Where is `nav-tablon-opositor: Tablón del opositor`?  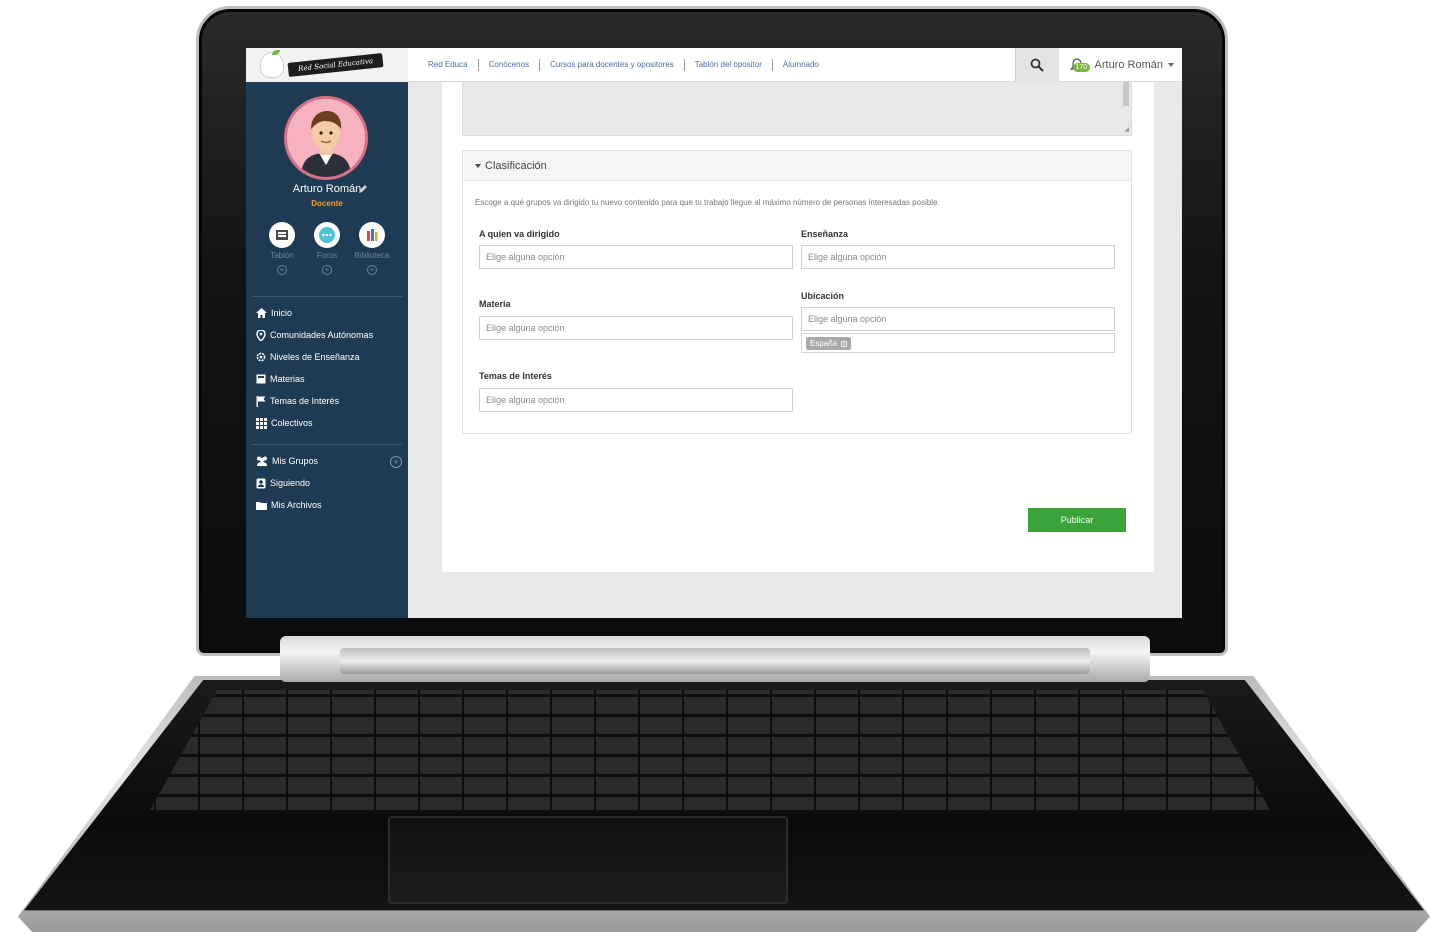 nav-tablon-opositor: Tablón del opositor is located at coordinates (728, 64).